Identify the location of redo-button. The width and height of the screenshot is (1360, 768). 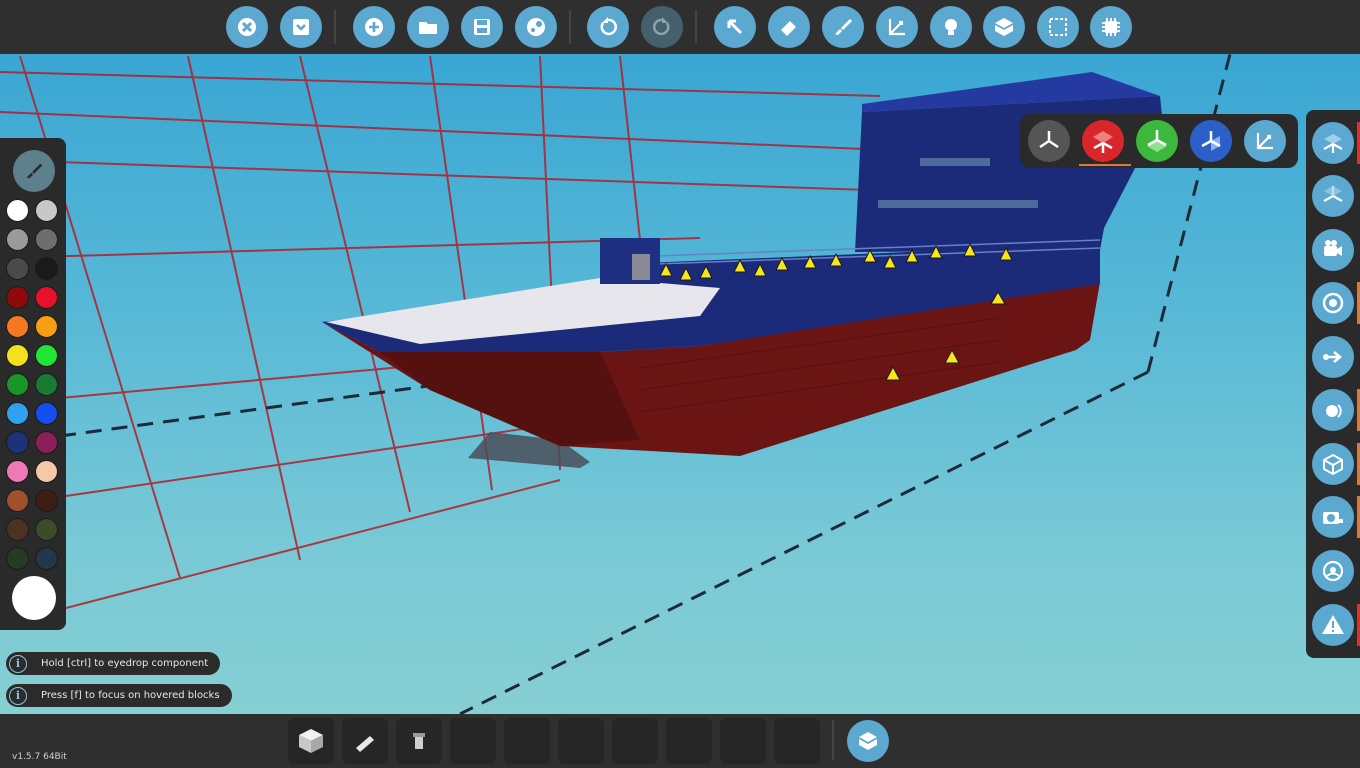
(662, 27).